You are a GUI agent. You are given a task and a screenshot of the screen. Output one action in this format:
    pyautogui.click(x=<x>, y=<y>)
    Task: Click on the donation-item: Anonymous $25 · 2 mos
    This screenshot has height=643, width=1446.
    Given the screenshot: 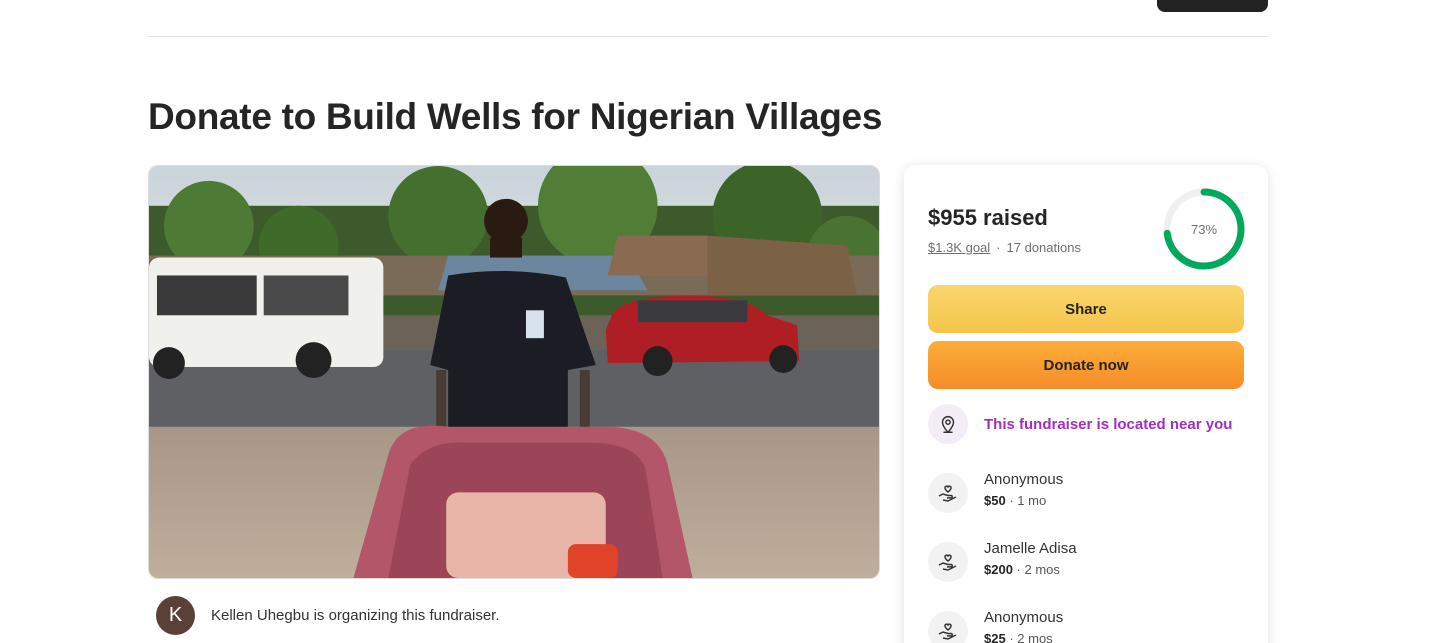 What is the action you would take?
    pyautogui.click(x=995, y=625)
    